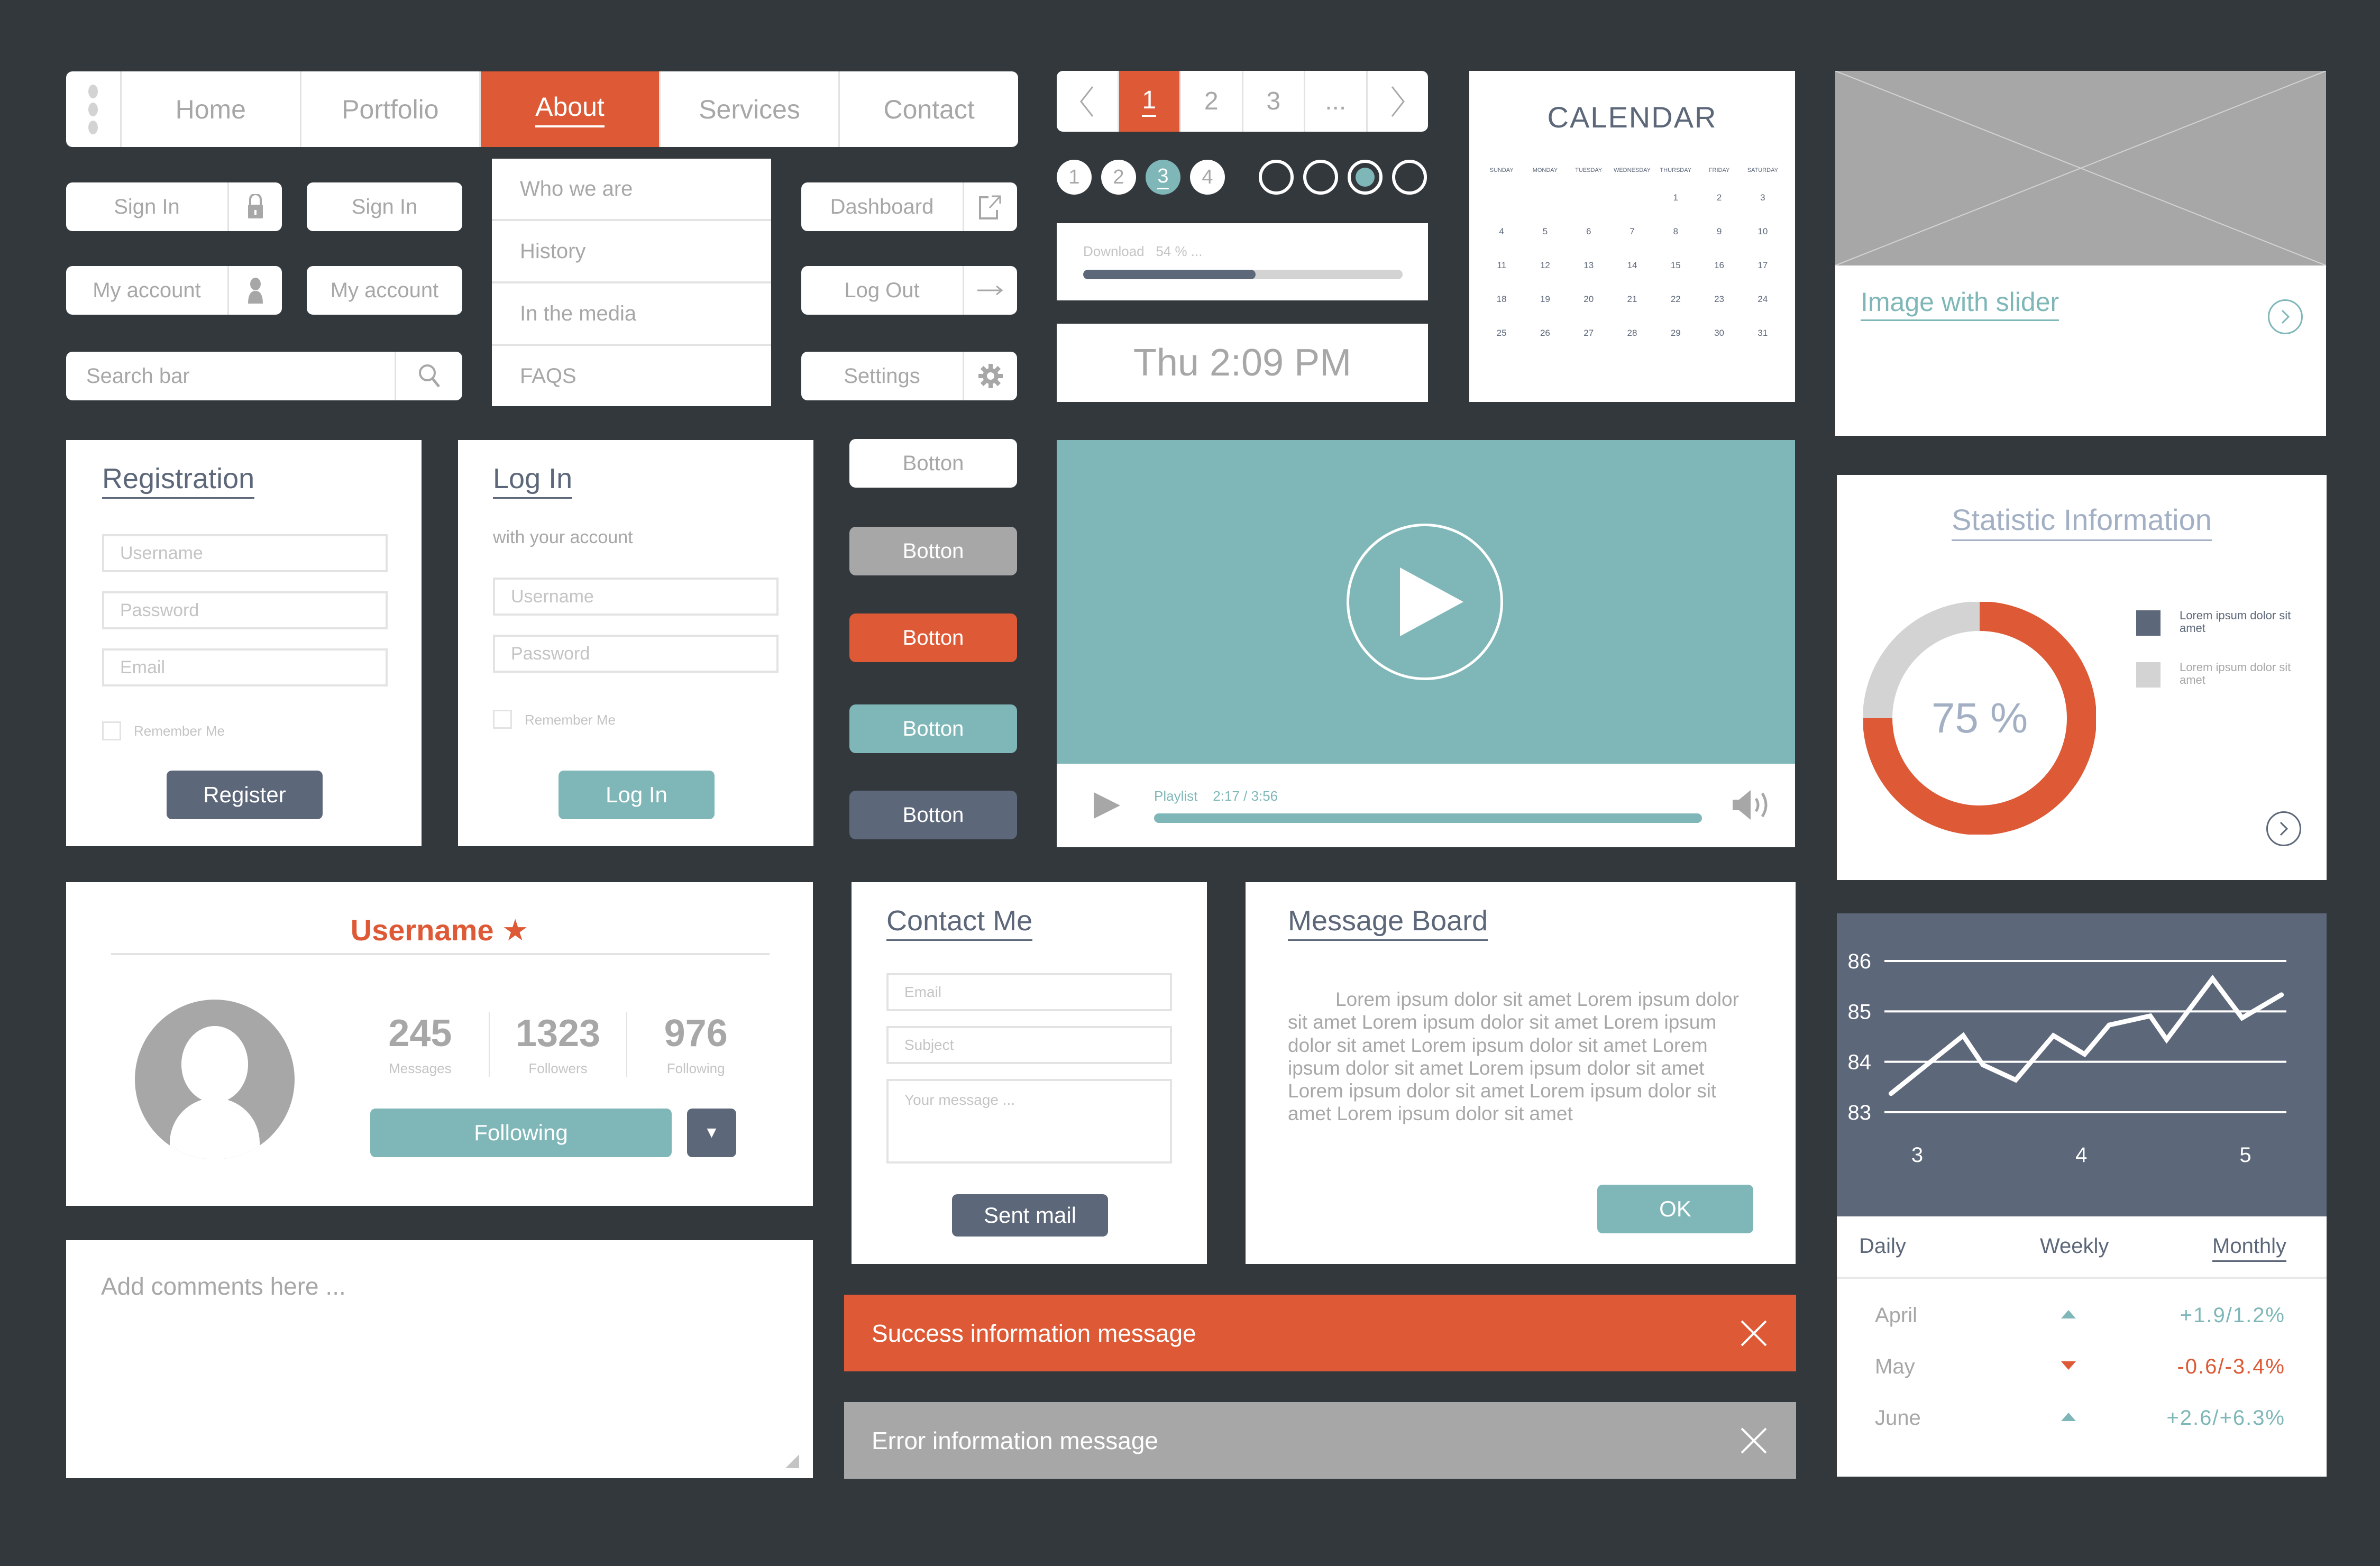  Describe the element at coordinates (2074, 1246) in the screenshot. I see `tab-weekly: Weekly` at that location.